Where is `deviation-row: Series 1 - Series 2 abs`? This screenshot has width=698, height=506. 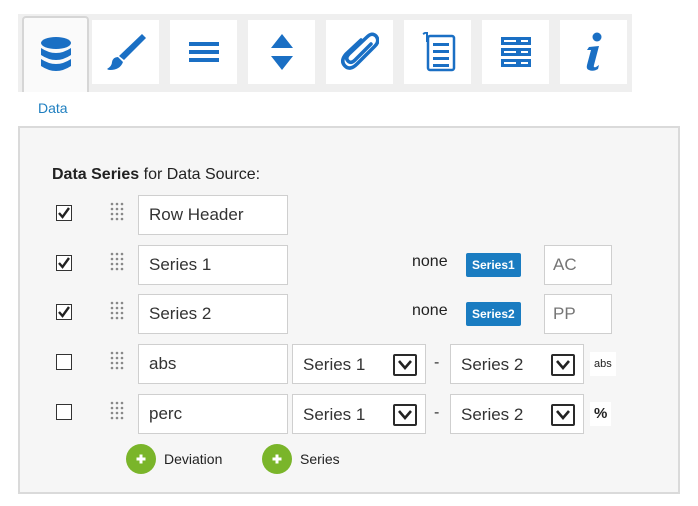 deviation-row: Series 1 - Series 2 abs is located at coordinates (350, 365).